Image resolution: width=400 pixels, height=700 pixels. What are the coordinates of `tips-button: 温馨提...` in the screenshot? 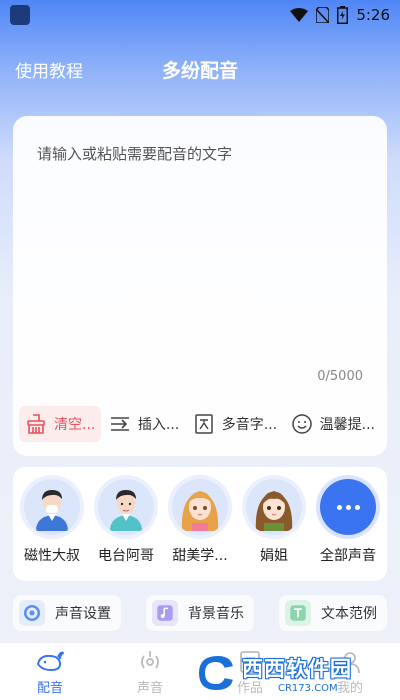 It's located at (333, 424).